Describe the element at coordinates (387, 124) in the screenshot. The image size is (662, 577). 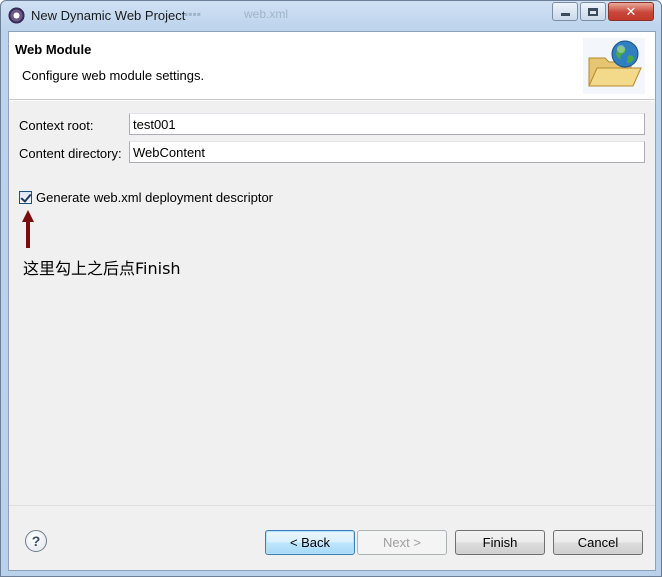
I see `context-root-input` at that location.